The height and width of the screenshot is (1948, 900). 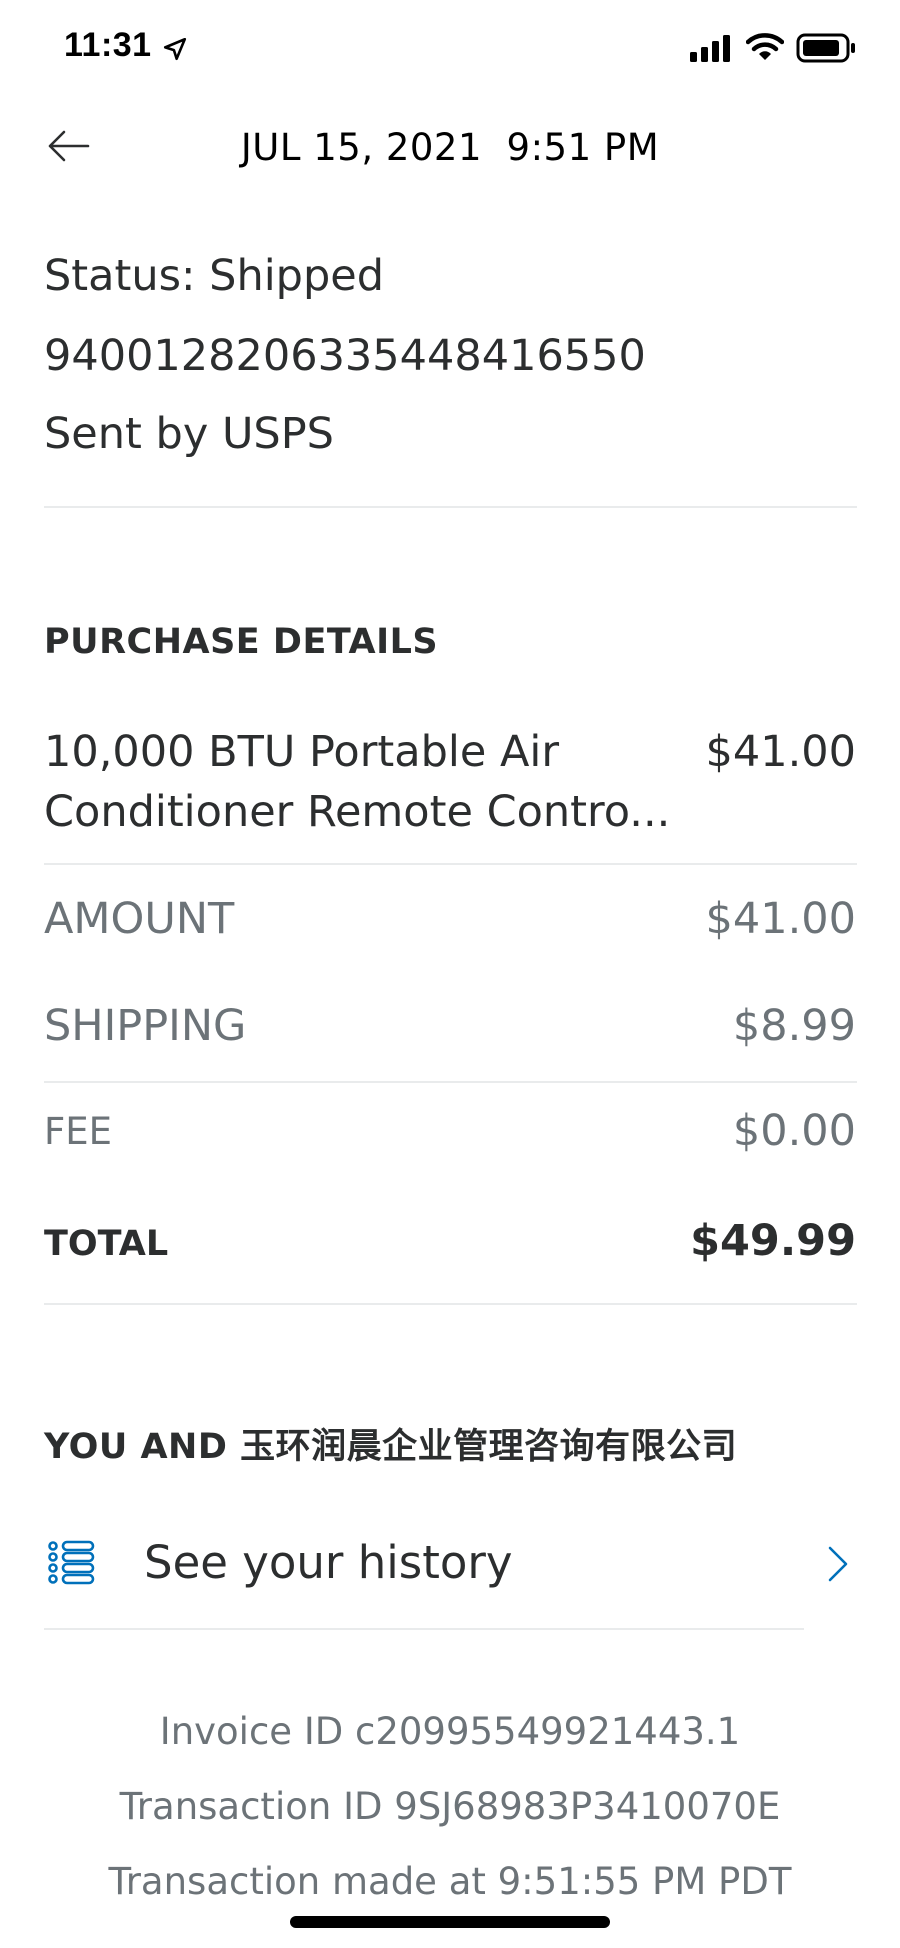 What do you see at coordinates (345, 356) in the screenshot?
I see `tracking-number: 9400128206335448416550` at bounding box center [345, 356].